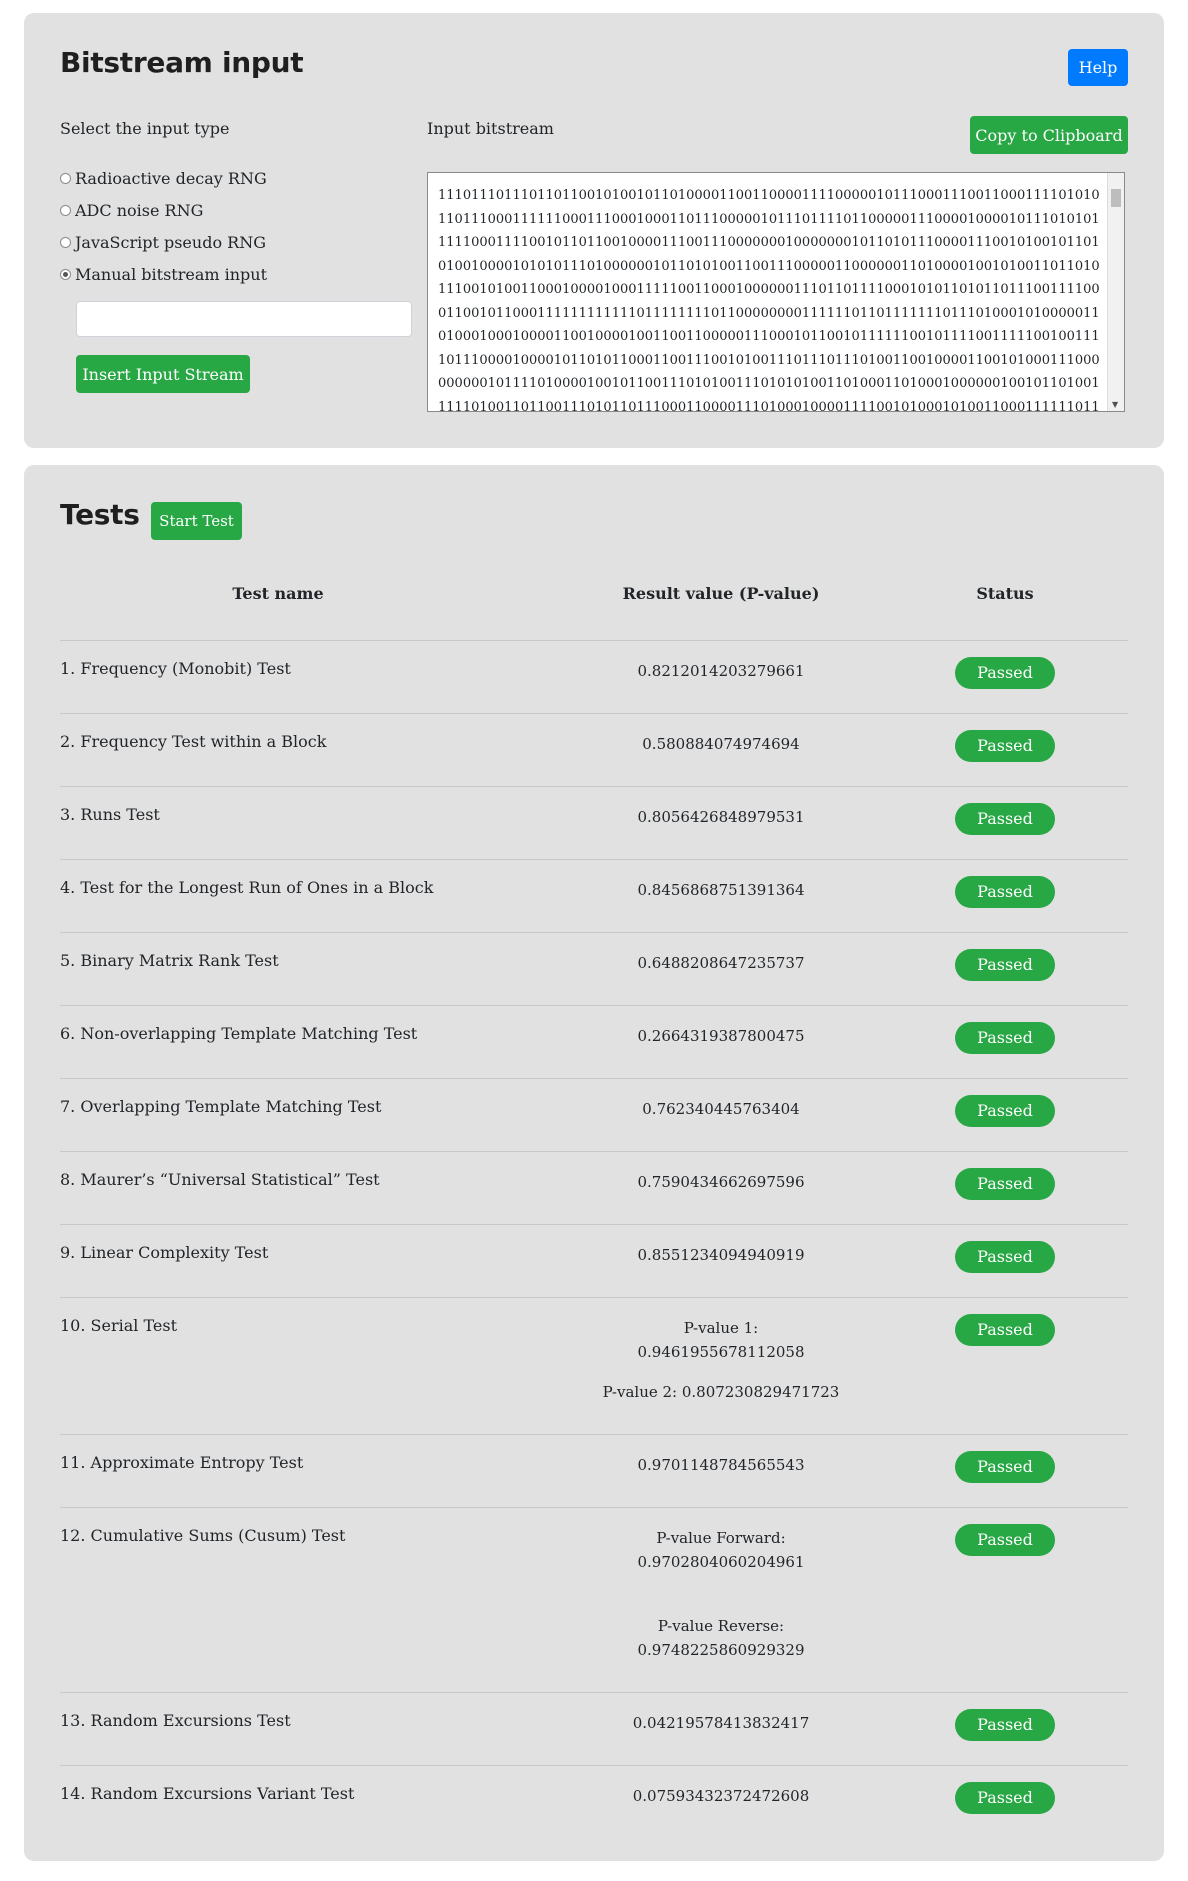 This screenshot has height=1881, width=1188. I want to click on radio-label: Manual bitstream input, so click(171, 274).